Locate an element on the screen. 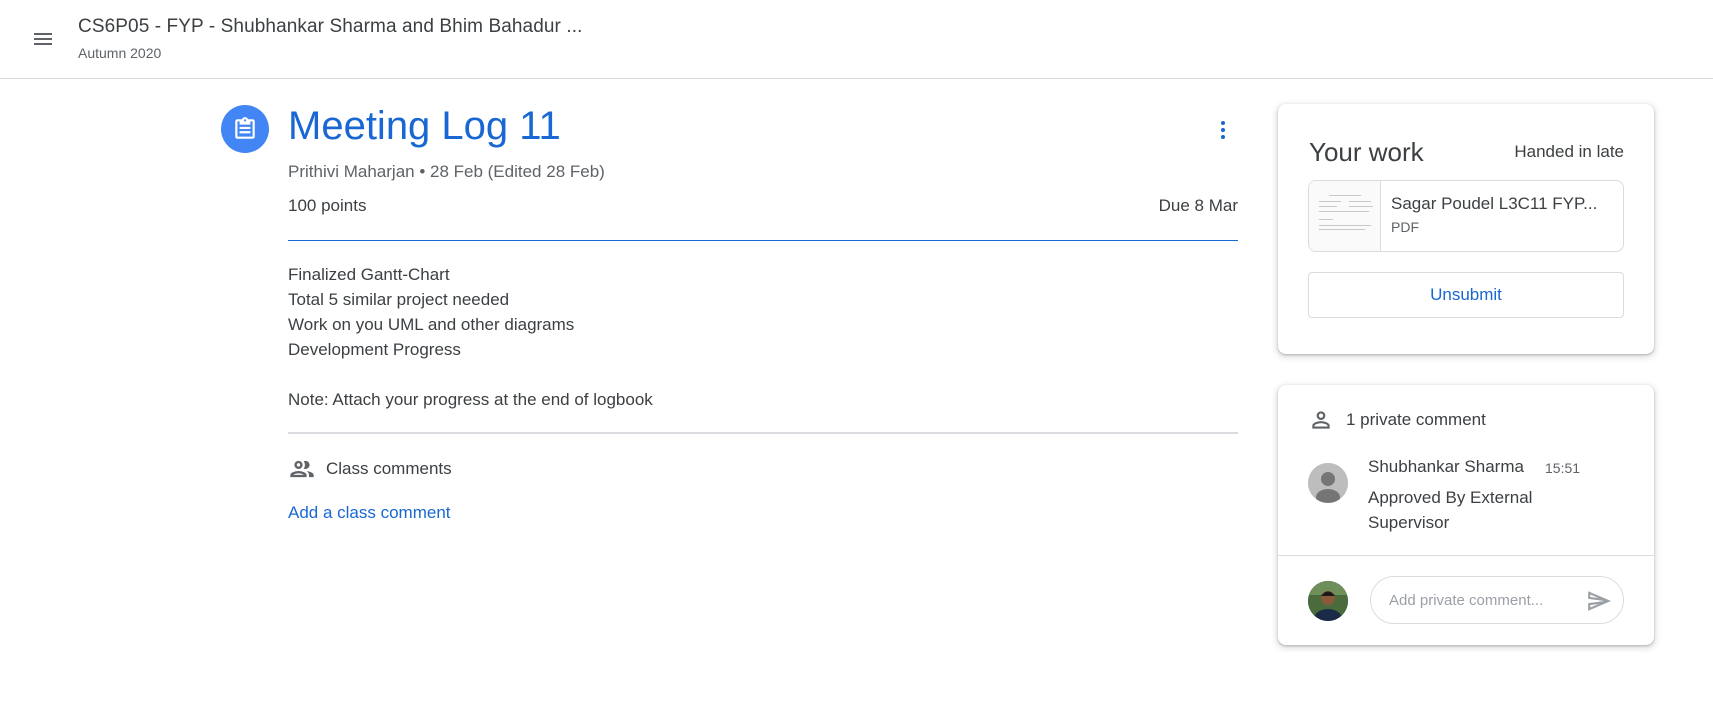 This screenshot has height=703, width=1713. current-user-avatar is located at coordinates (1328, 601).